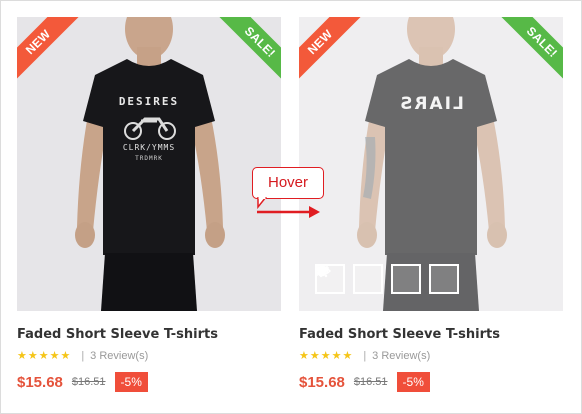 The image size is (582, 414). What do you see at coordinates (288, 212) in the screenshot?
I see `arrow-right-icon` at bounding box center [288, 212].